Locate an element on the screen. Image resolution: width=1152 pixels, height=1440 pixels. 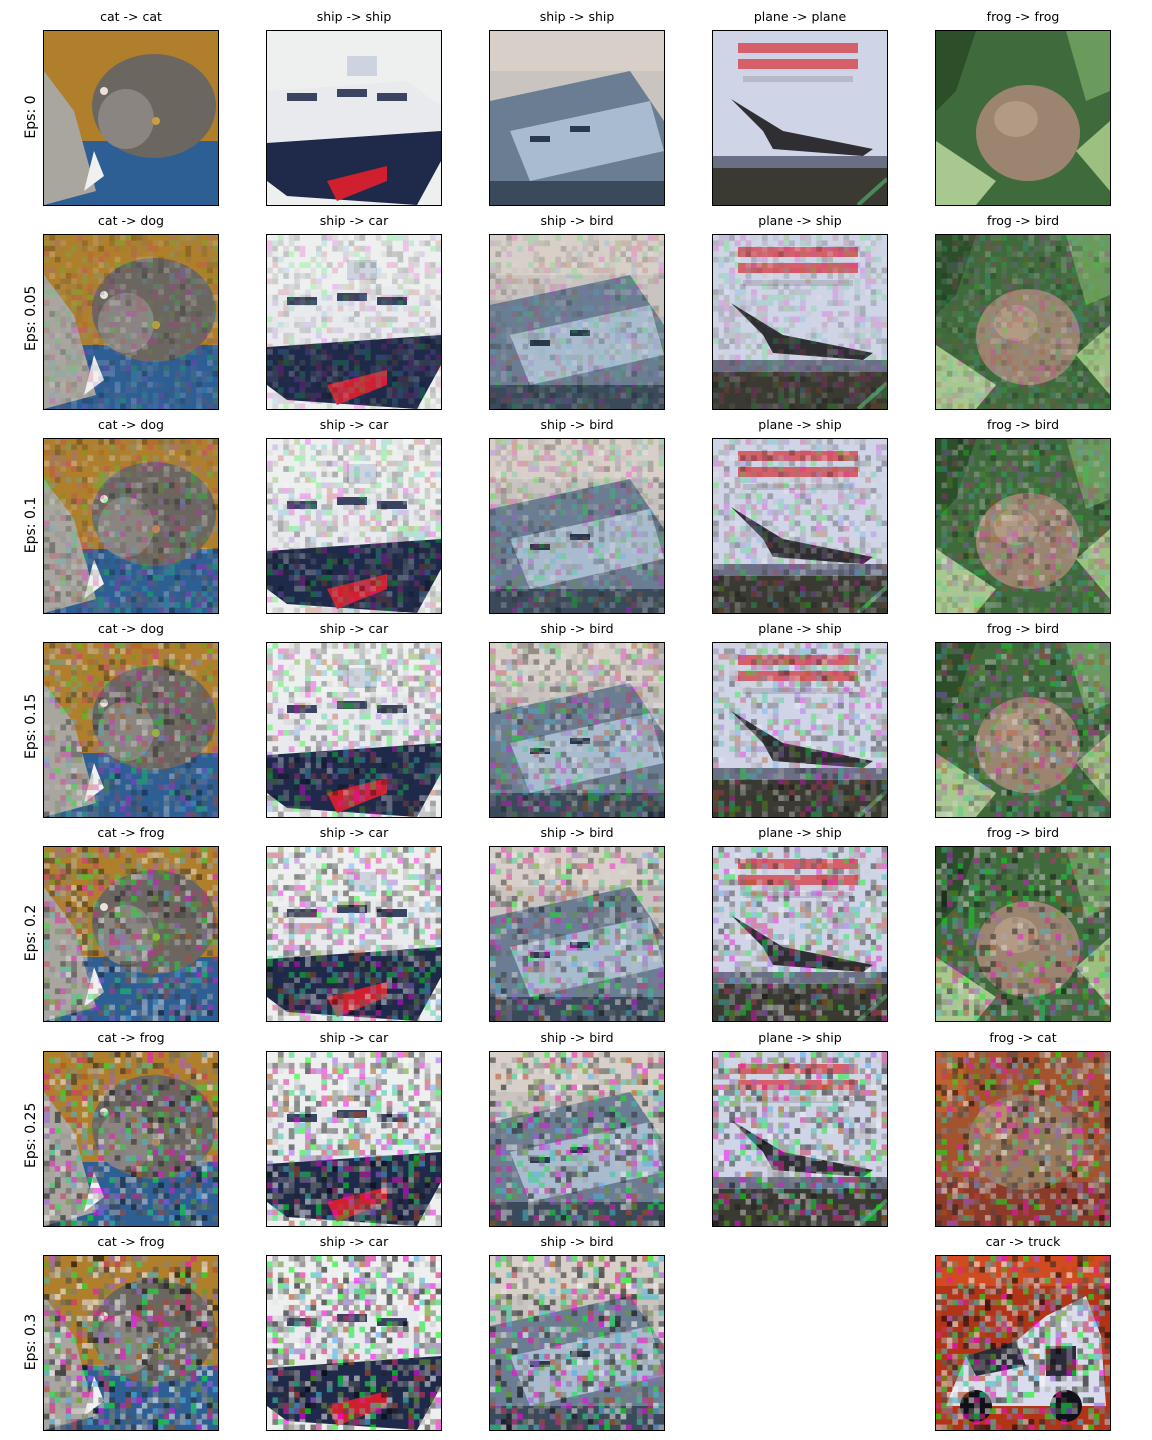
prediction-caption: frog -> frog is located at coordinates (1023, 16).